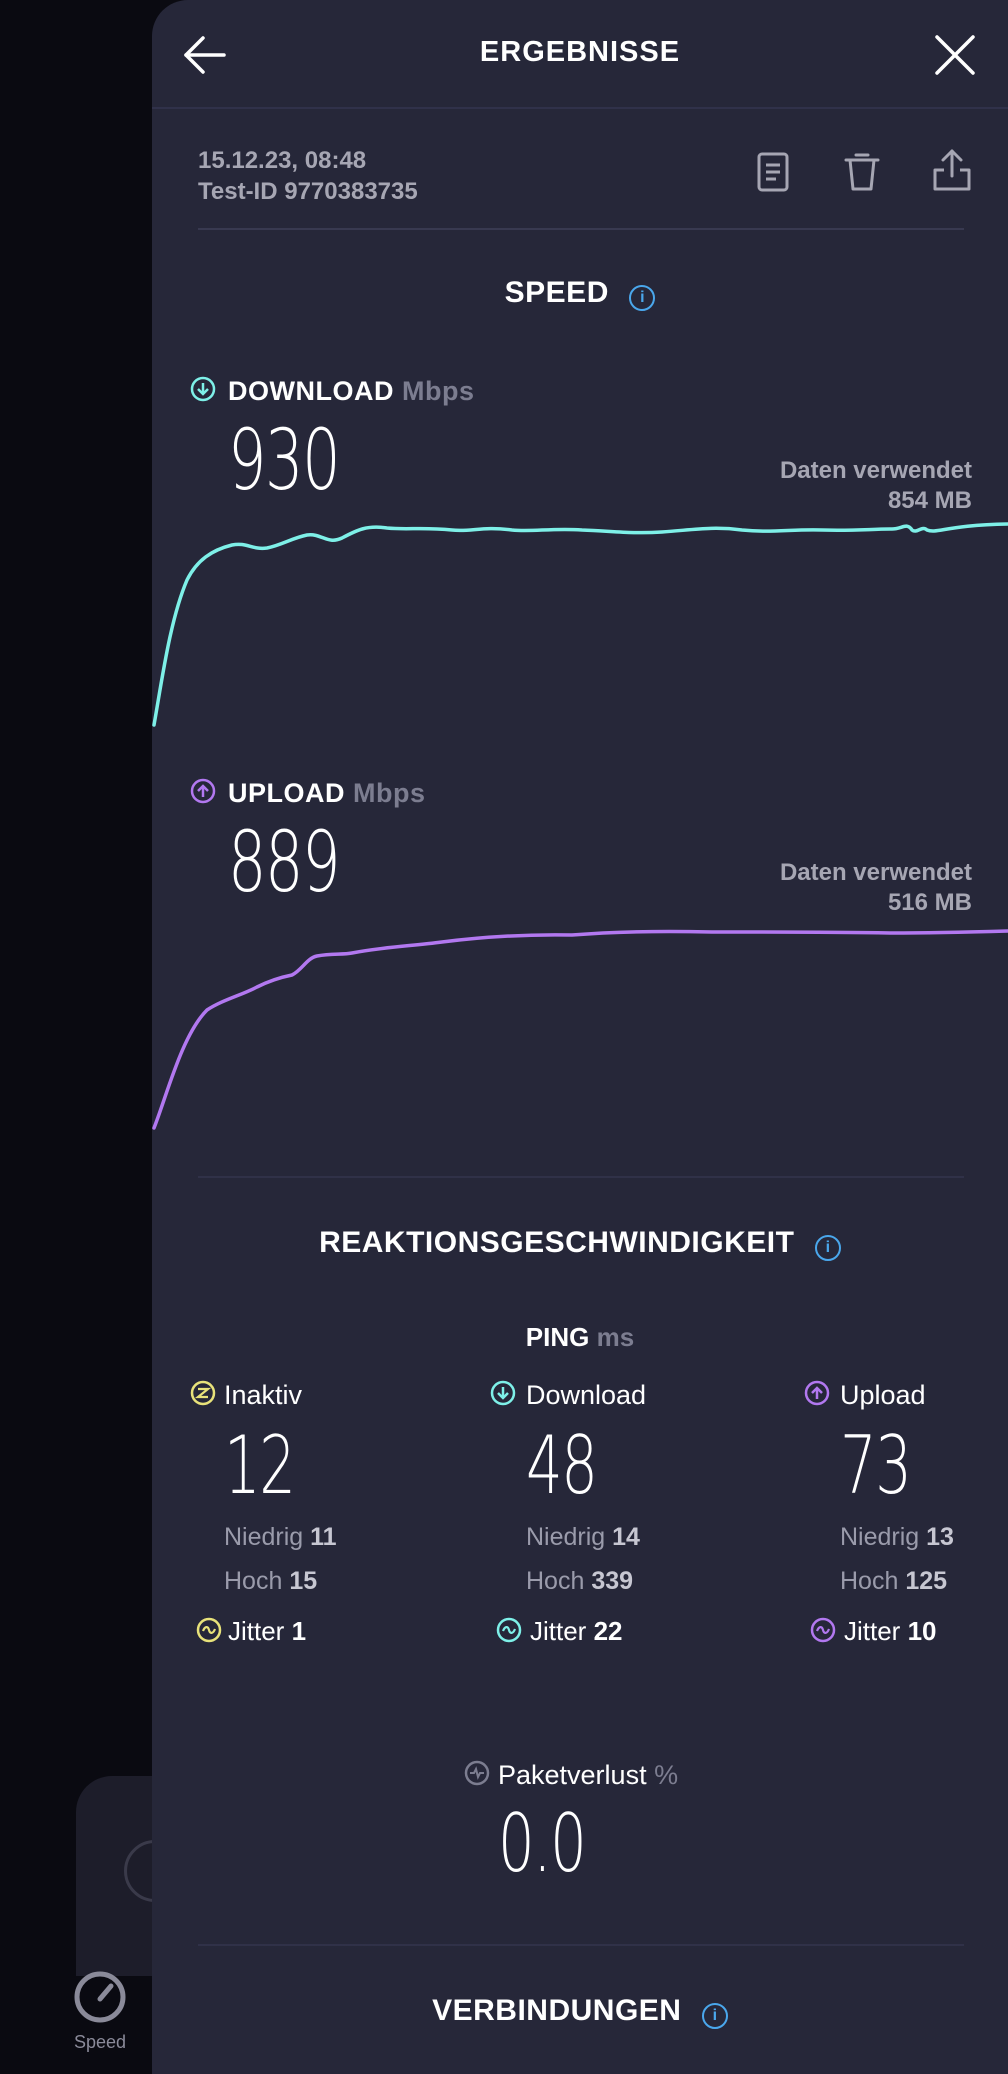 The width and height of the screenshot is (1008, 2074). Describe the element at coordinates (562, 1465) in the screenshot. I see `ping-download-value: 48` at that location.